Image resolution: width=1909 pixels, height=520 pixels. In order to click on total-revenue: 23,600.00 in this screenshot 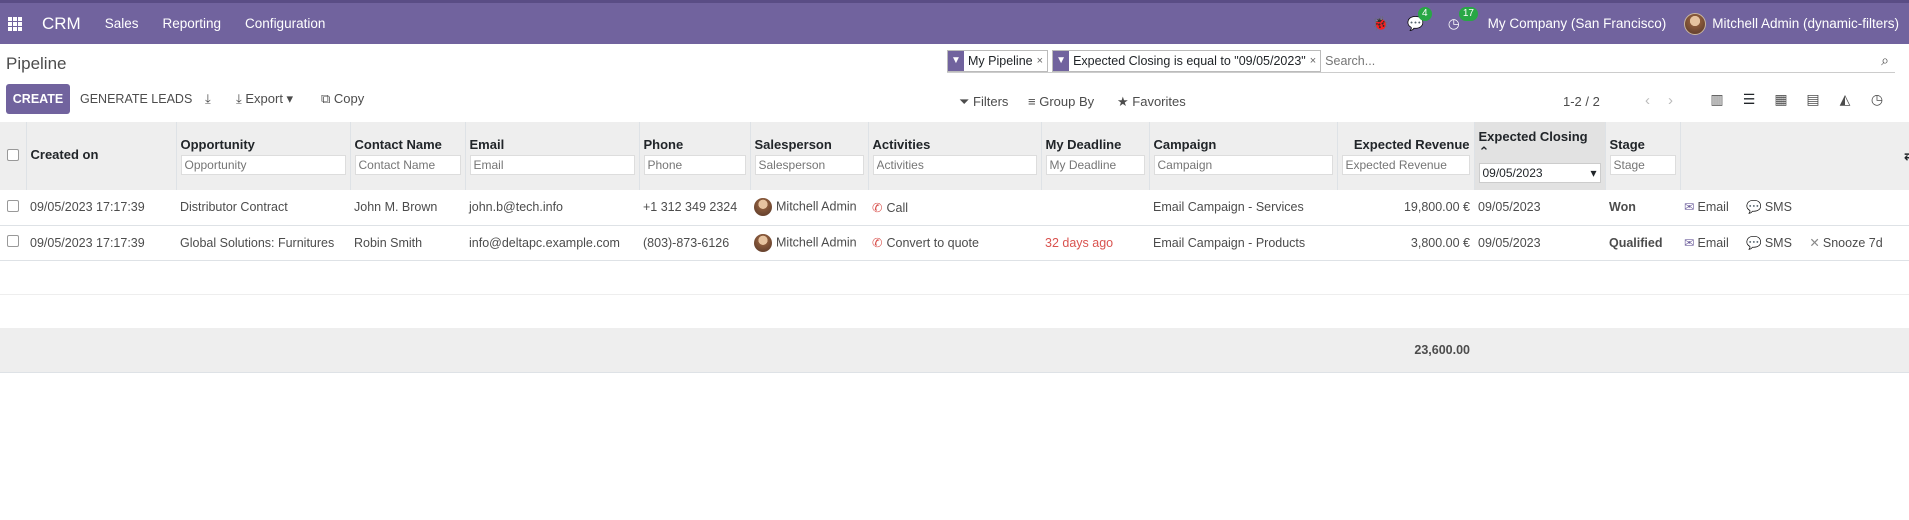, I will do `click(1405, 350)`.